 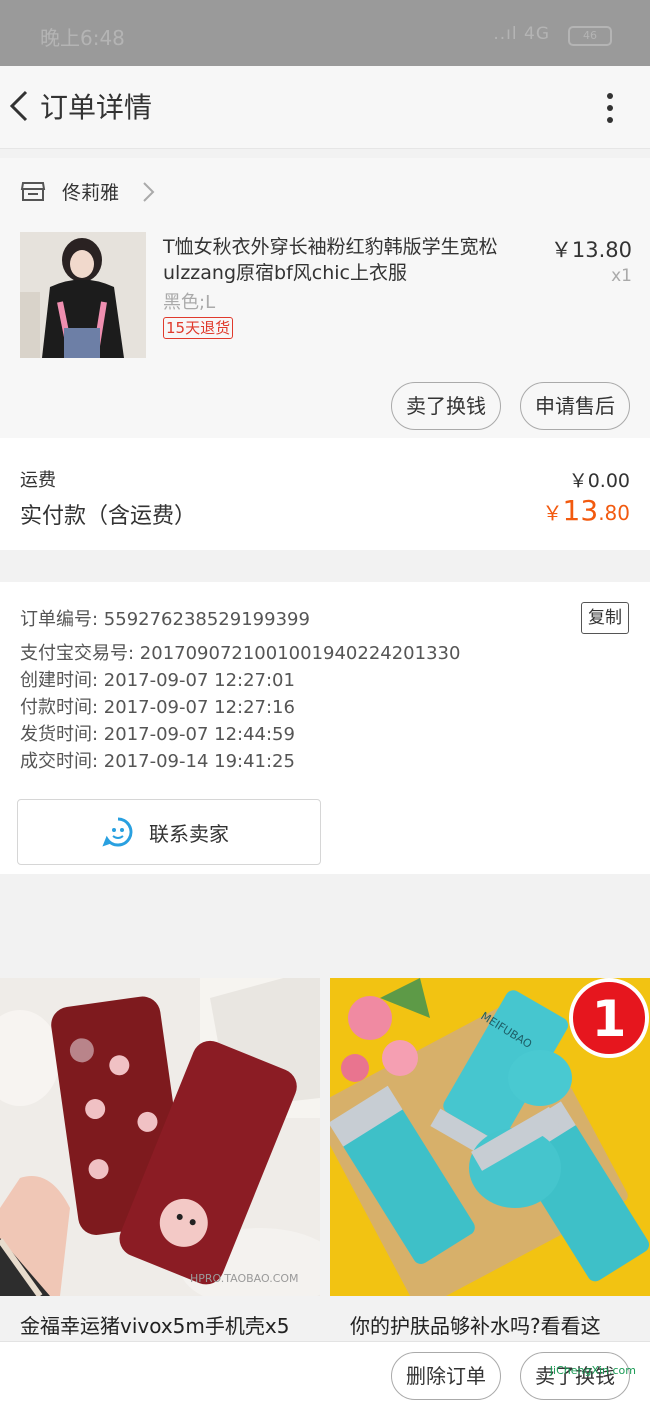 What do you see at coordinates (157, 761) in the screenshot?
I see `completed-time: 成交时间: 2017-09-14 19:41:25` at bounding box center [157, 761].